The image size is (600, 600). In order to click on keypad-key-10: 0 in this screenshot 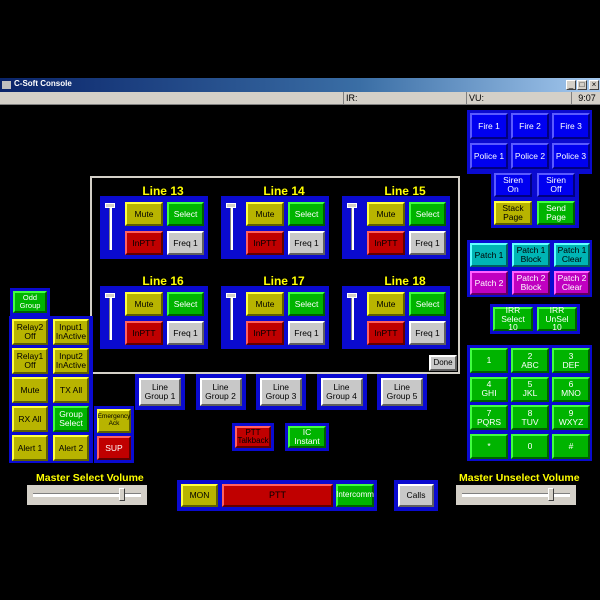, I will do `click(530, 446)`.